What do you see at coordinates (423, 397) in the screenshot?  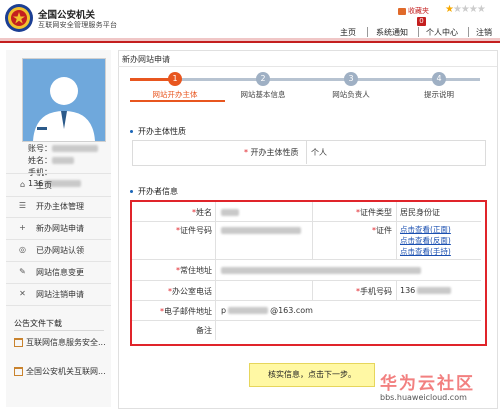 I see `watermark-url: bbs.huaweicloud.com` at bounding box center [423, 397].